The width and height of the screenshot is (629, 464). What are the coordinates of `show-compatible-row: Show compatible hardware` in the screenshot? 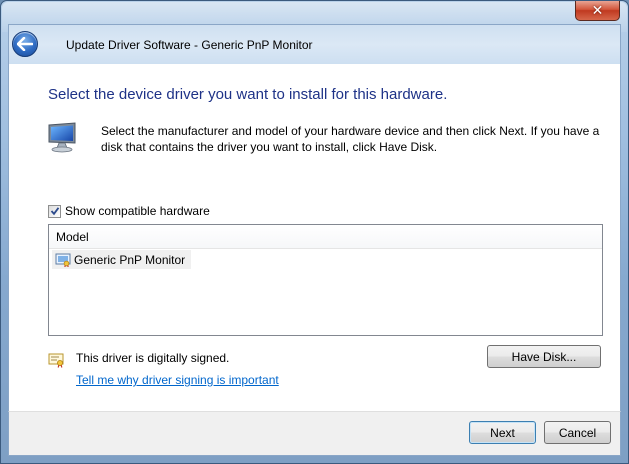 It's located at (129, 211).